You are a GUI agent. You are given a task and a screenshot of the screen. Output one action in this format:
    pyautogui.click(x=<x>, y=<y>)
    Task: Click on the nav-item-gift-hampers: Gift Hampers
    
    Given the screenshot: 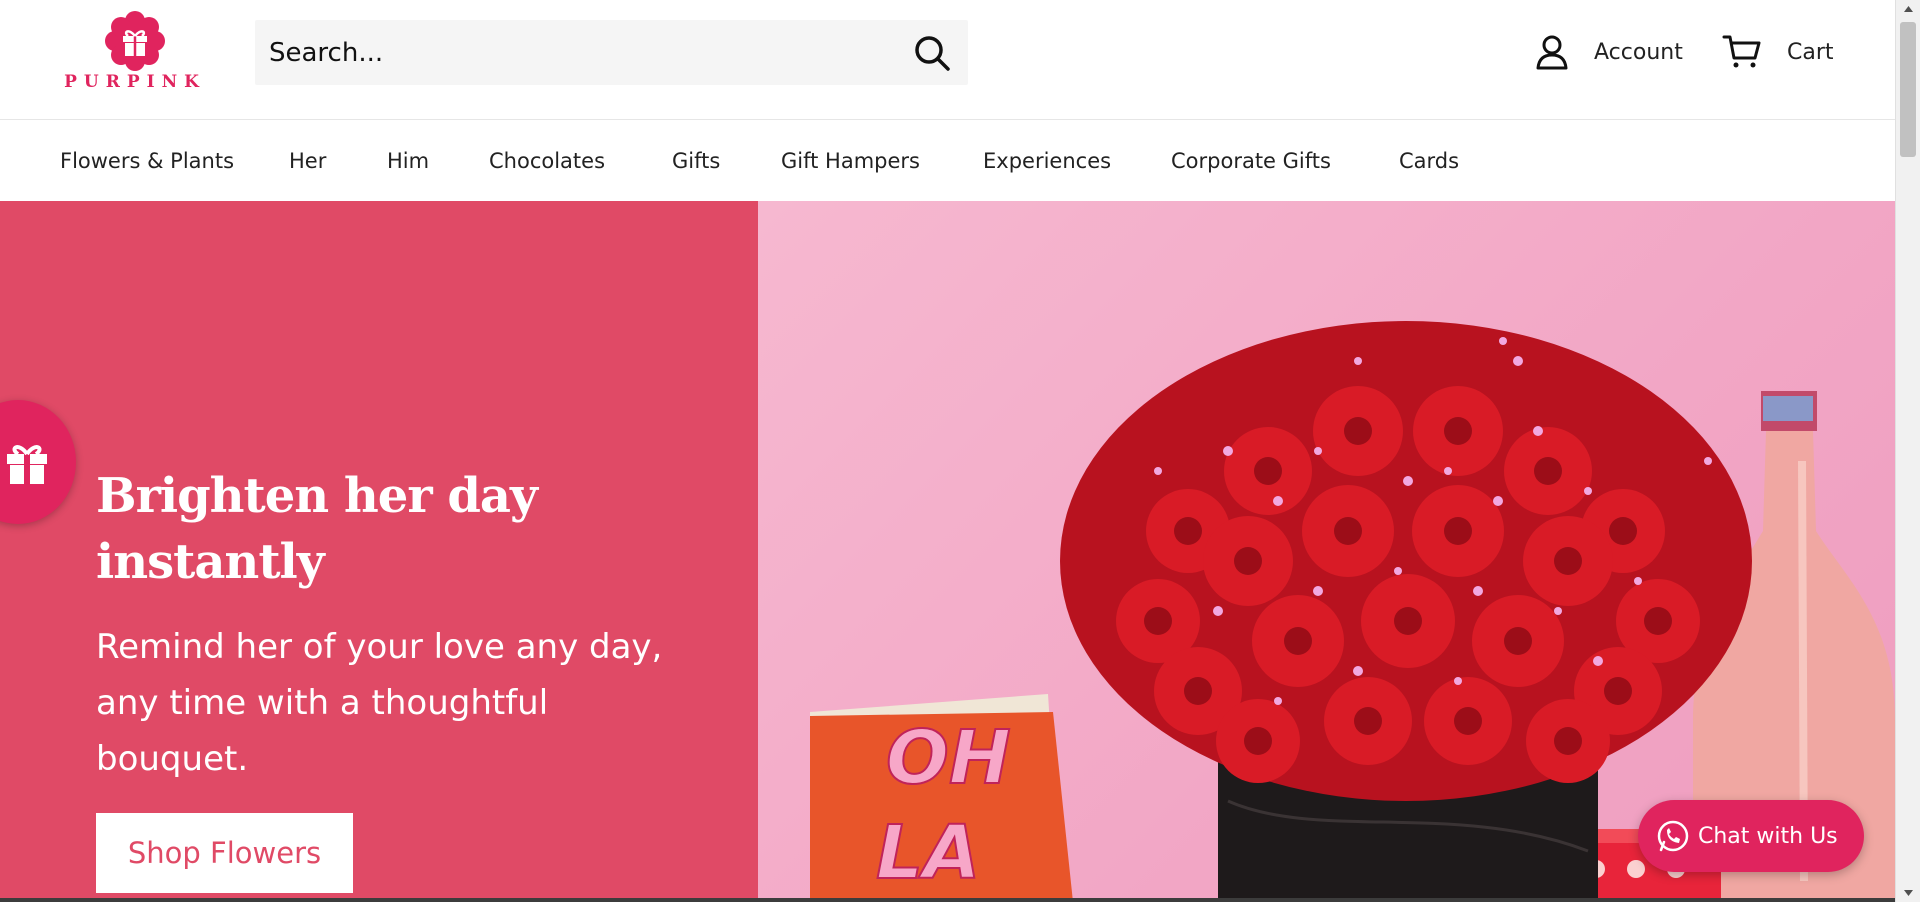 What is the action you would take?
    pyautogui.click(x=850, y=161)
    